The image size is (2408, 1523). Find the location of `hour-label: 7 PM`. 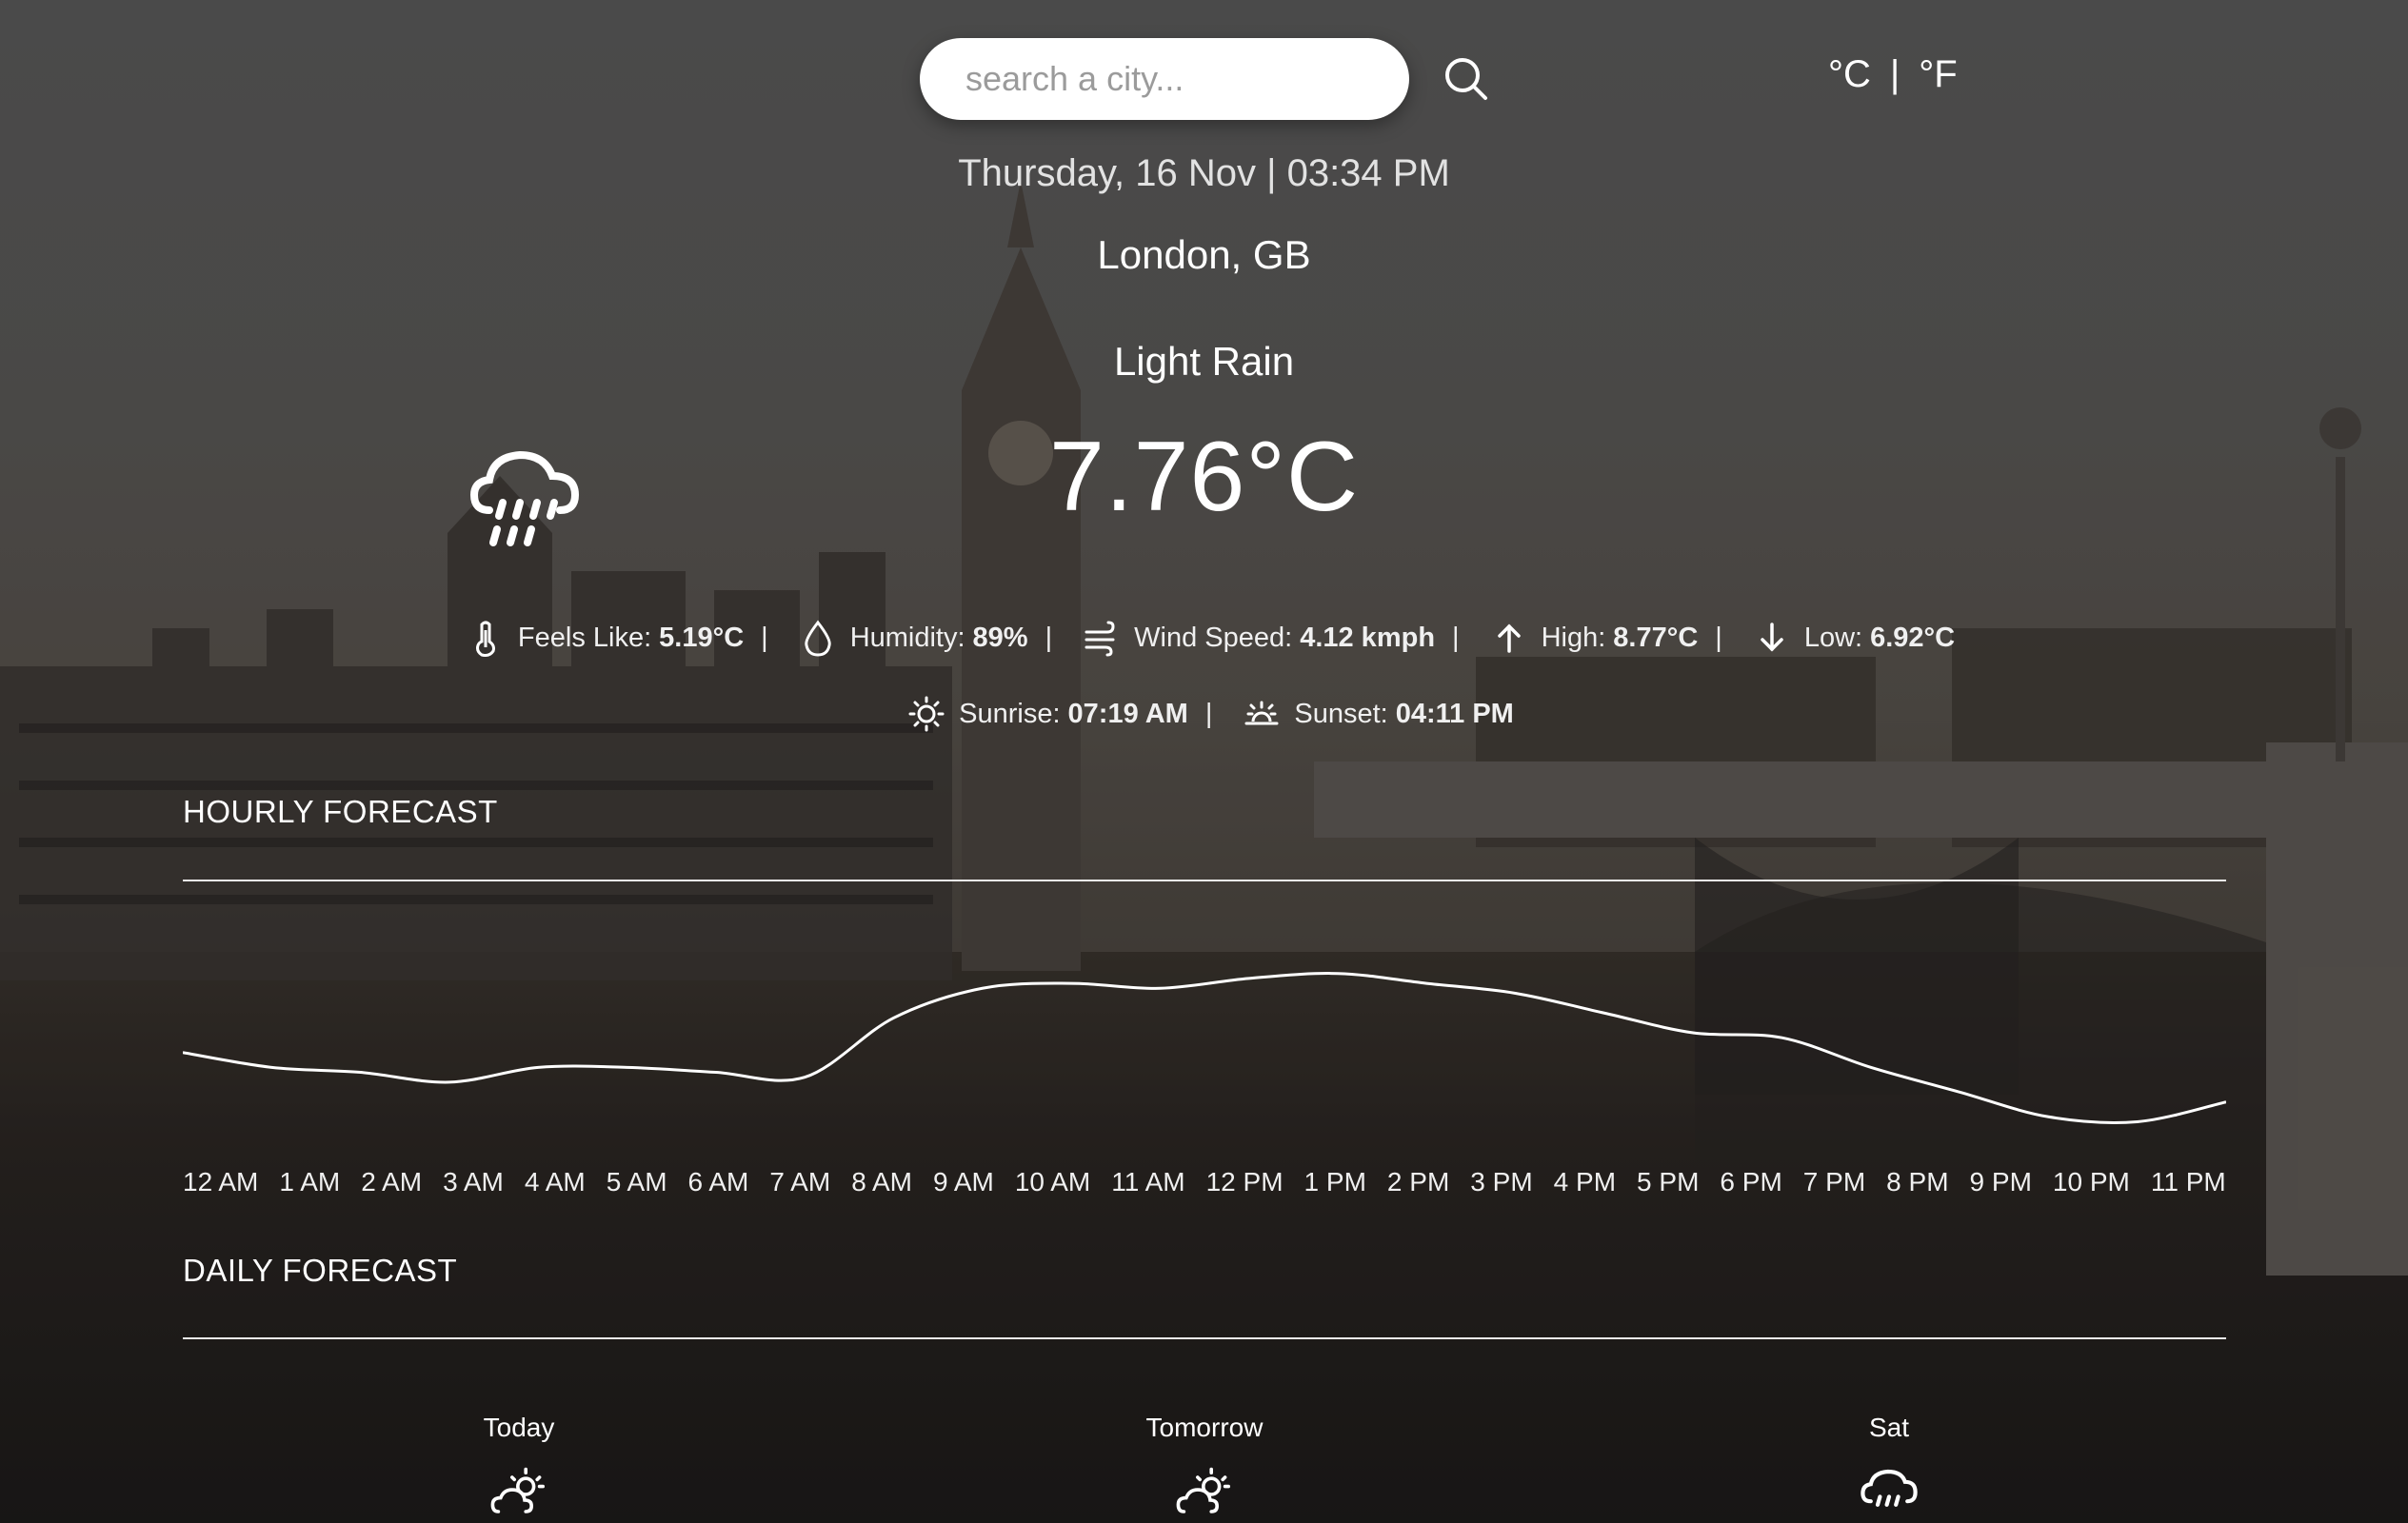

hour-label: 7 PM is located at coordinates (1834, 1182).